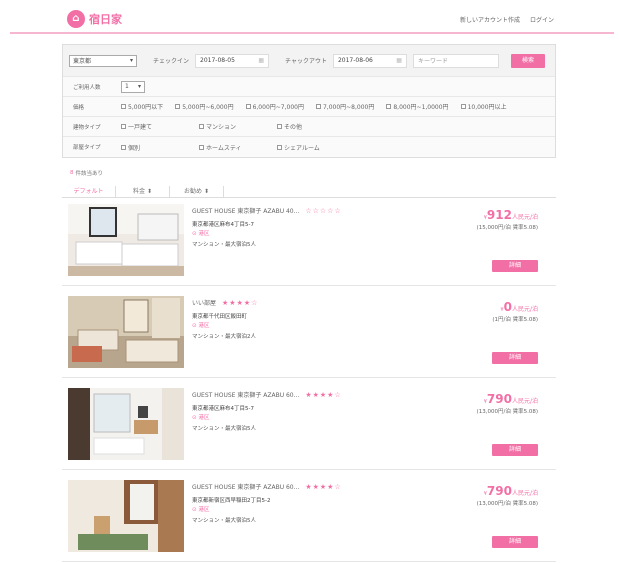  I want to click on room-option: ホームスティ, so click(232, 147).